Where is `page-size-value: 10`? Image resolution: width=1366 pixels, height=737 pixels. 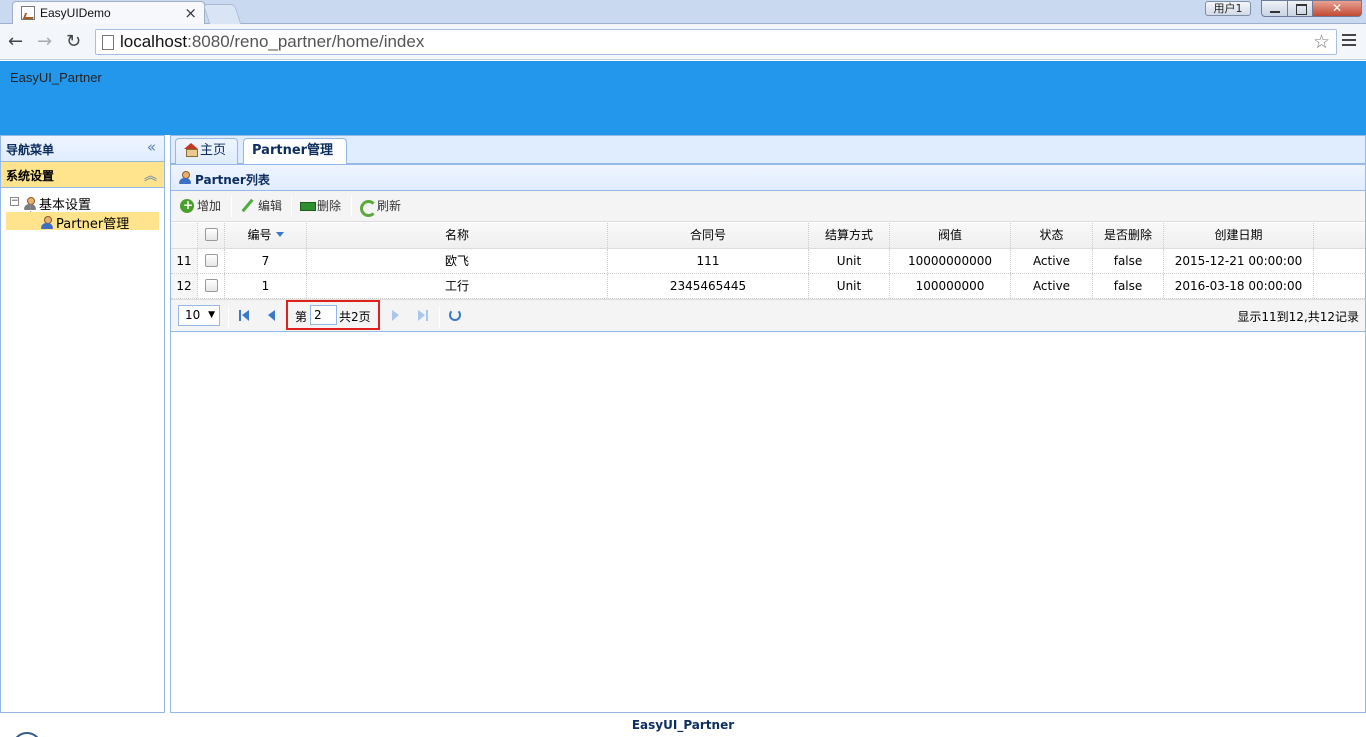
page-size-value: 10 is located at coordinates (193, 315).